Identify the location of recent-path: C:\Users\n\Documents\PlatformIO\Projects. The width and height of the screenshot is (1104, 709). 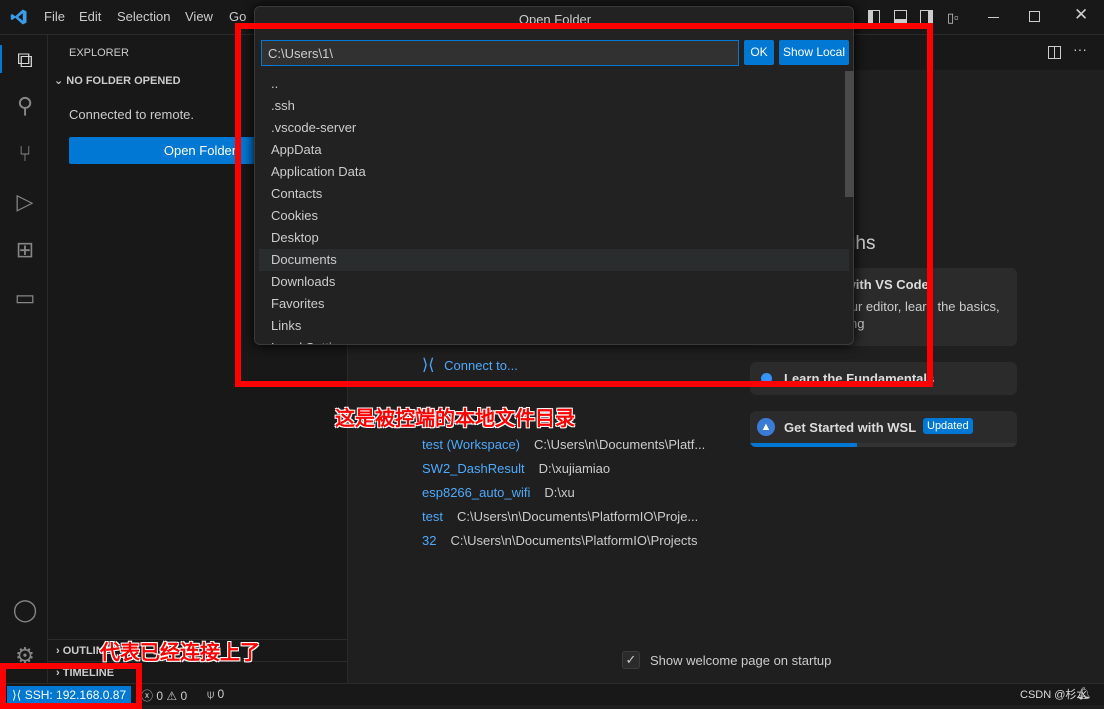
(574, 540).